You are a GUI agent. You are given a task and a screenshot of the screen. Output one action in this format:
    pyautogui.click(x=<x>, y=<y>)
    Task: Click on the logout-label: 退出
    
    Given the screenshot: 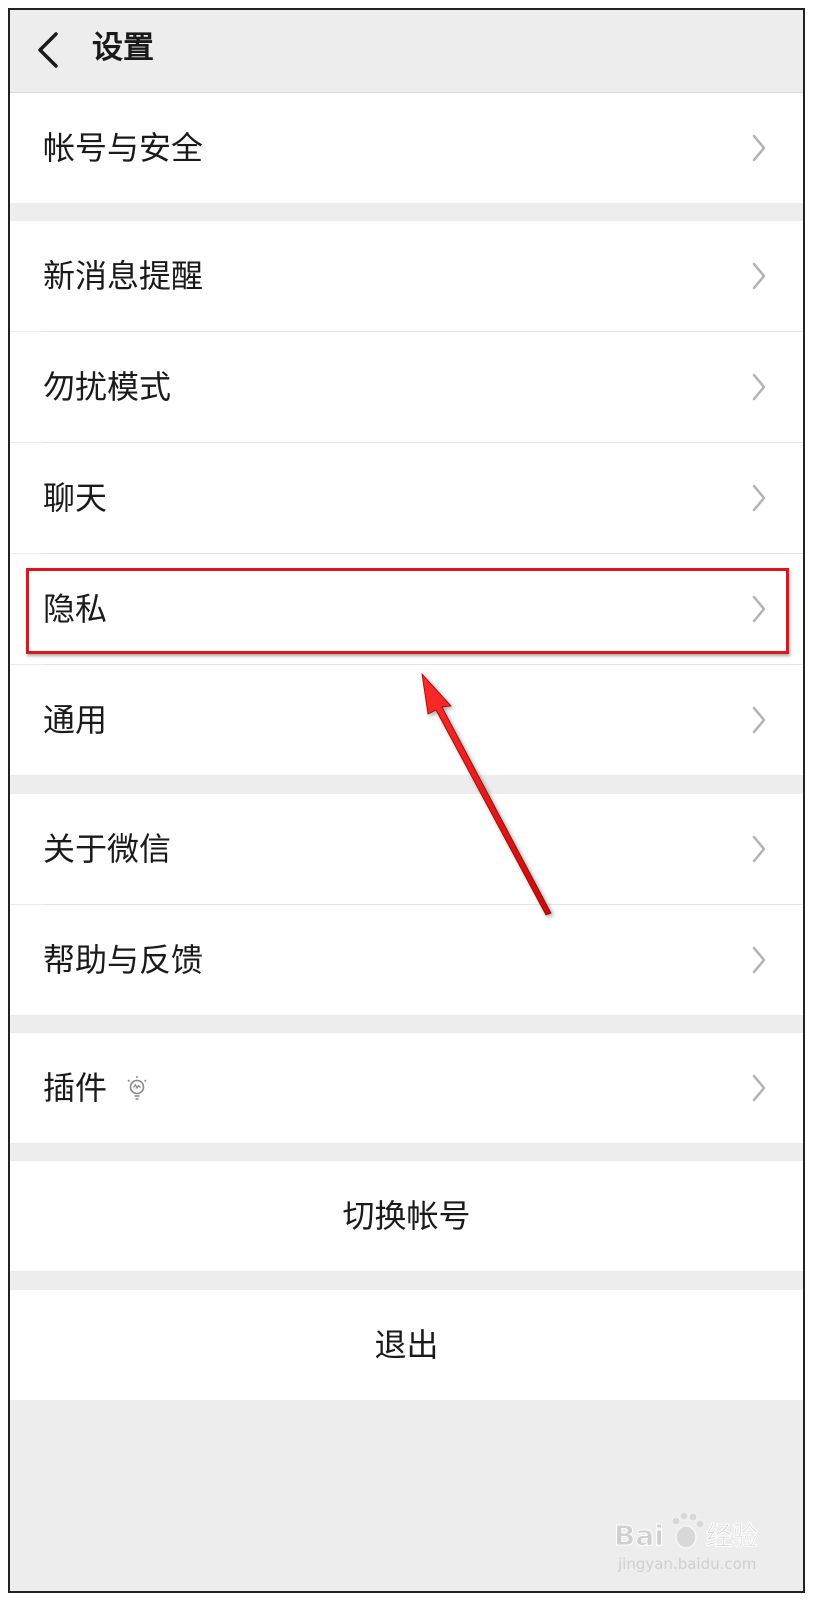 What is the action you would take?
    pyautogui.click(x=406, y=1345)
    